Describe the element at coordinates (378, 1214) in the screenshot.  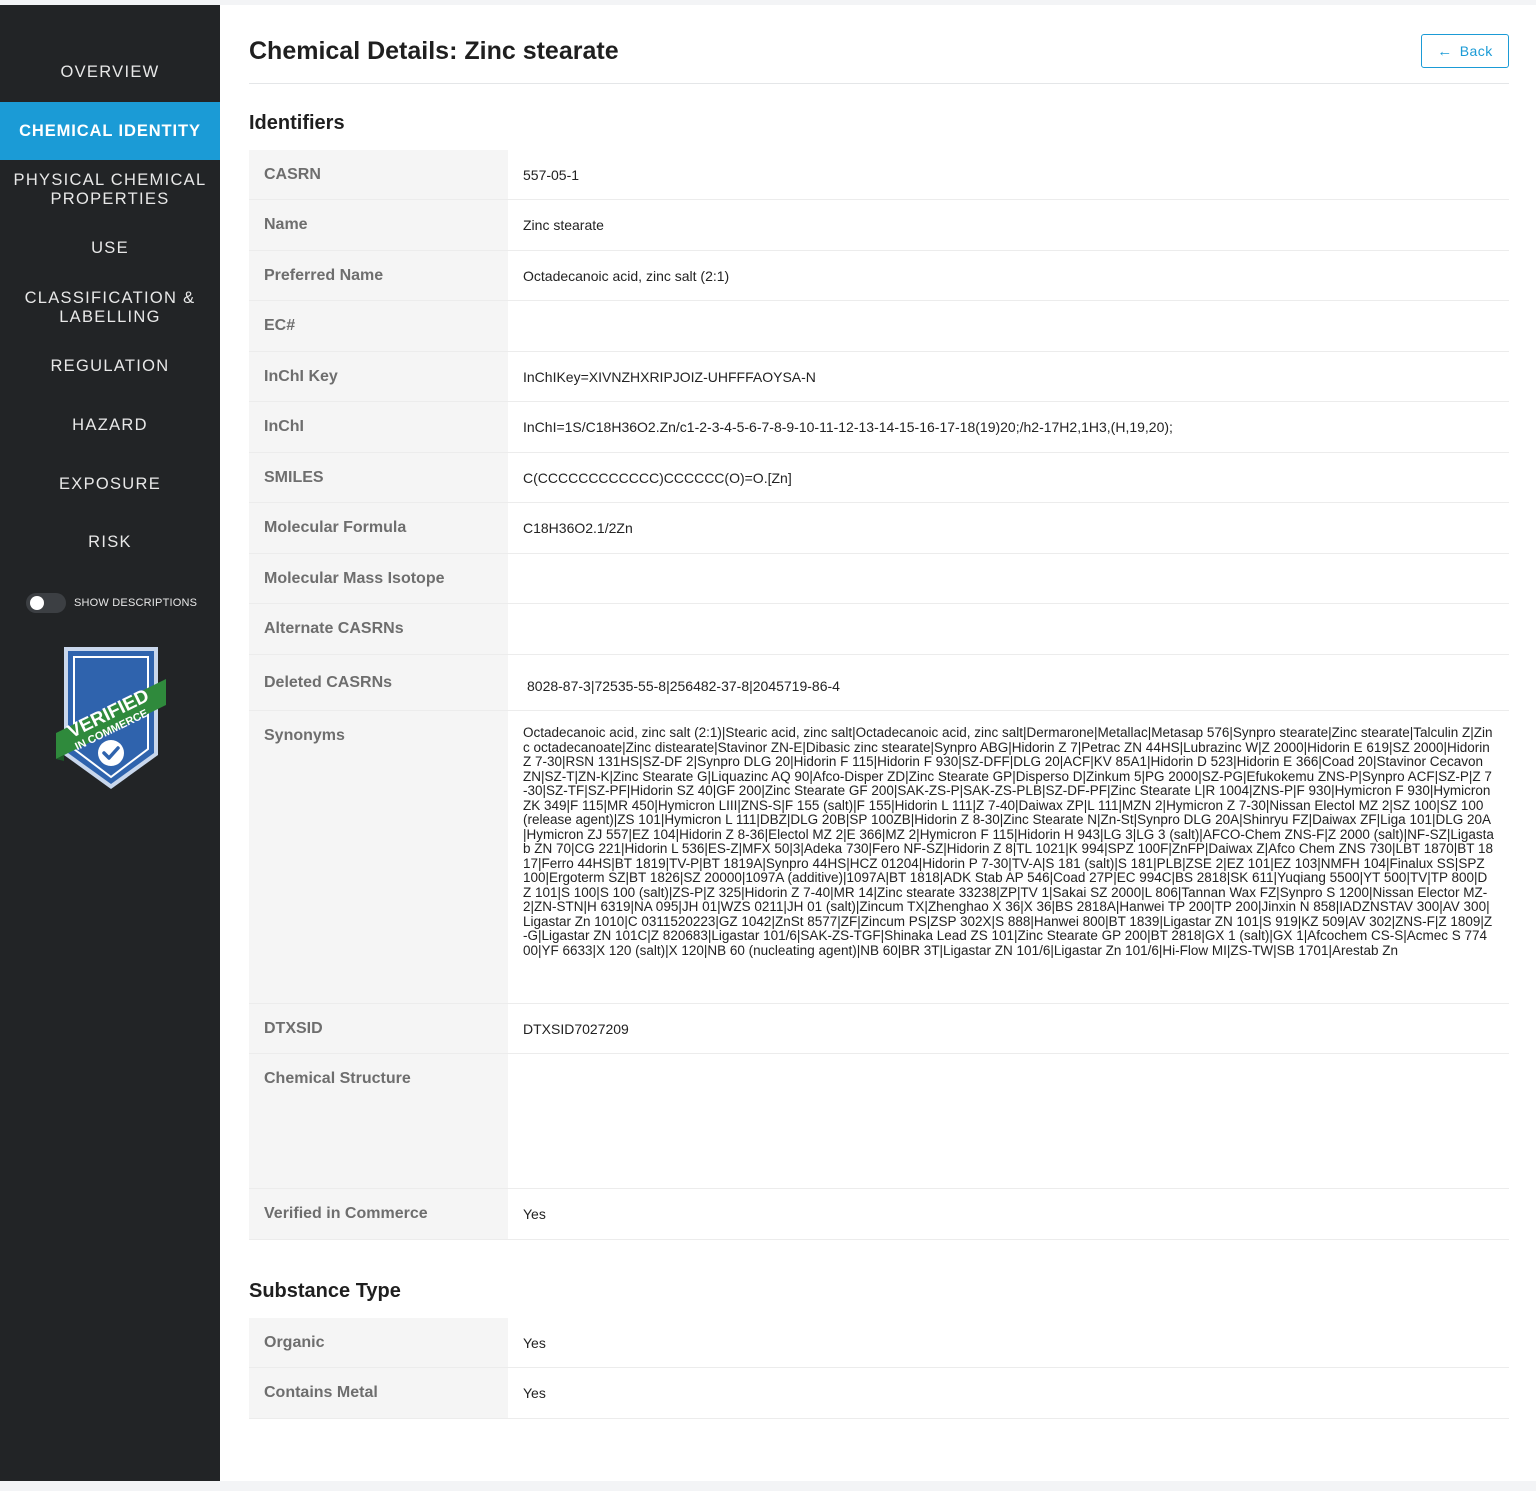
I see `row-label: Verified in Commerce` at that location.